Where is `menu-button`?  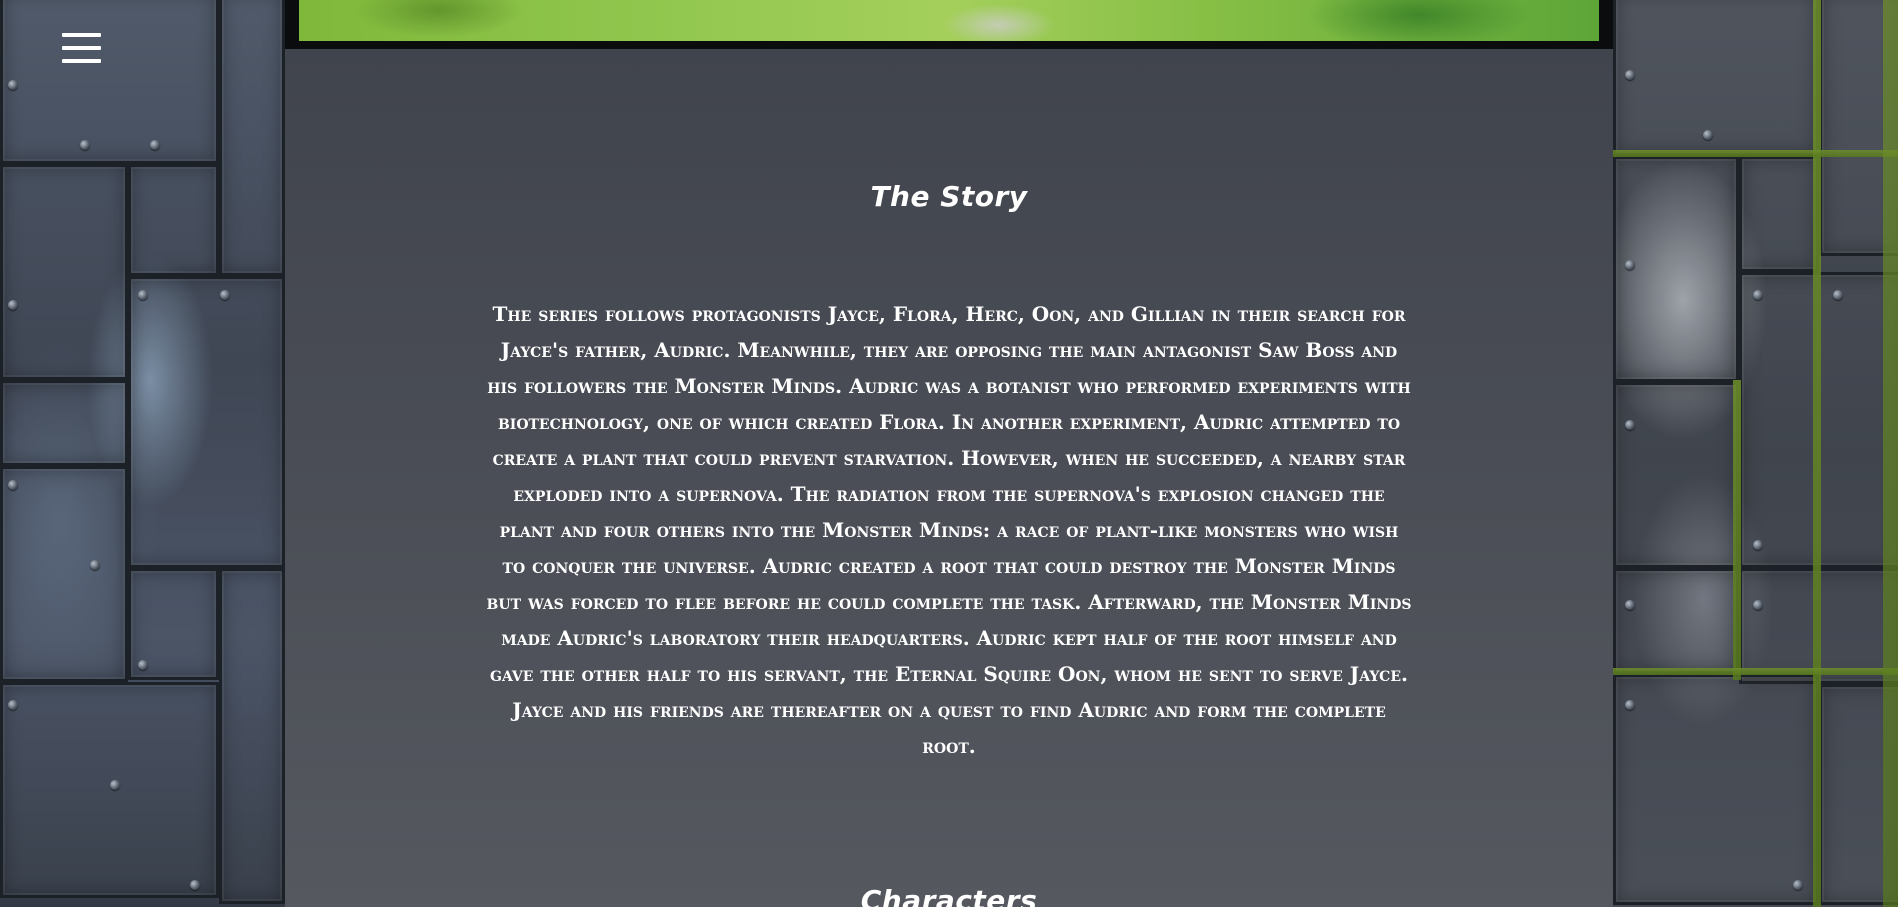
menu-button is located at coordinates (81, 49).